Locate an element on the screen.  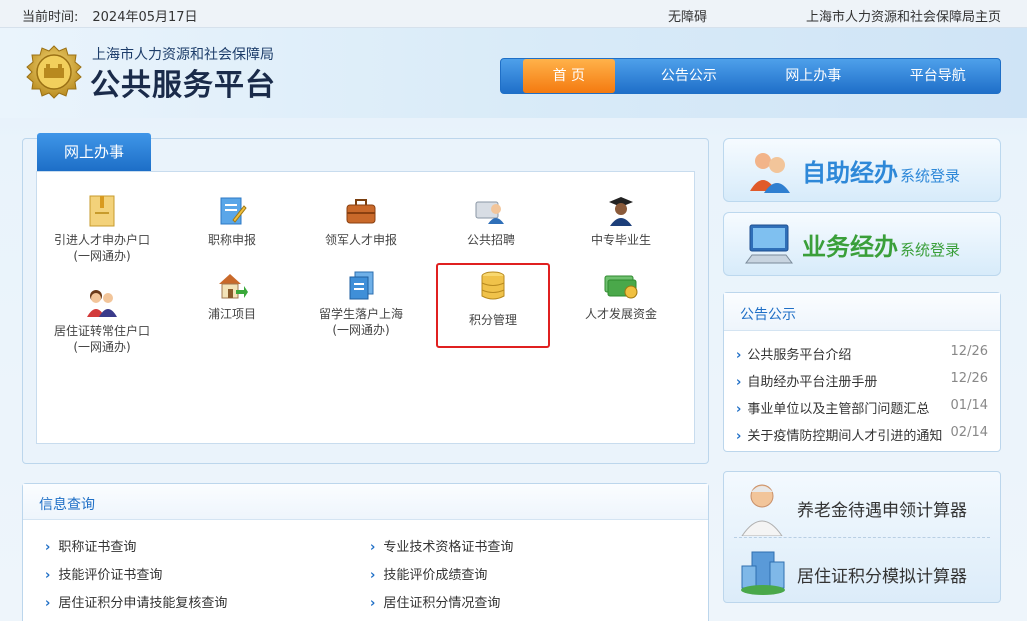
service-public-recruit: 公共招聘 is located at coordinates (491, 221).